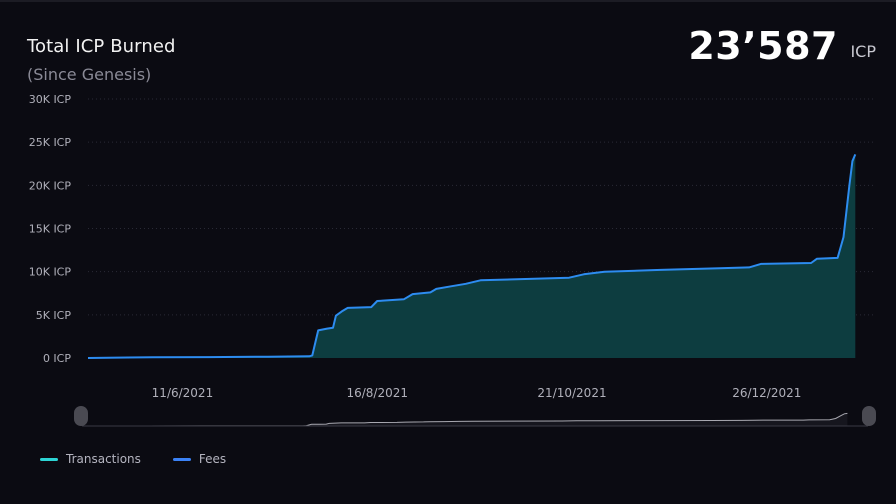 Image resolution: width=896 pixels, height=504 pixels. Describe the element at coordinates (766, 393) in the screenshot. I see `x-tick-label: 26/12/2021` at that location.